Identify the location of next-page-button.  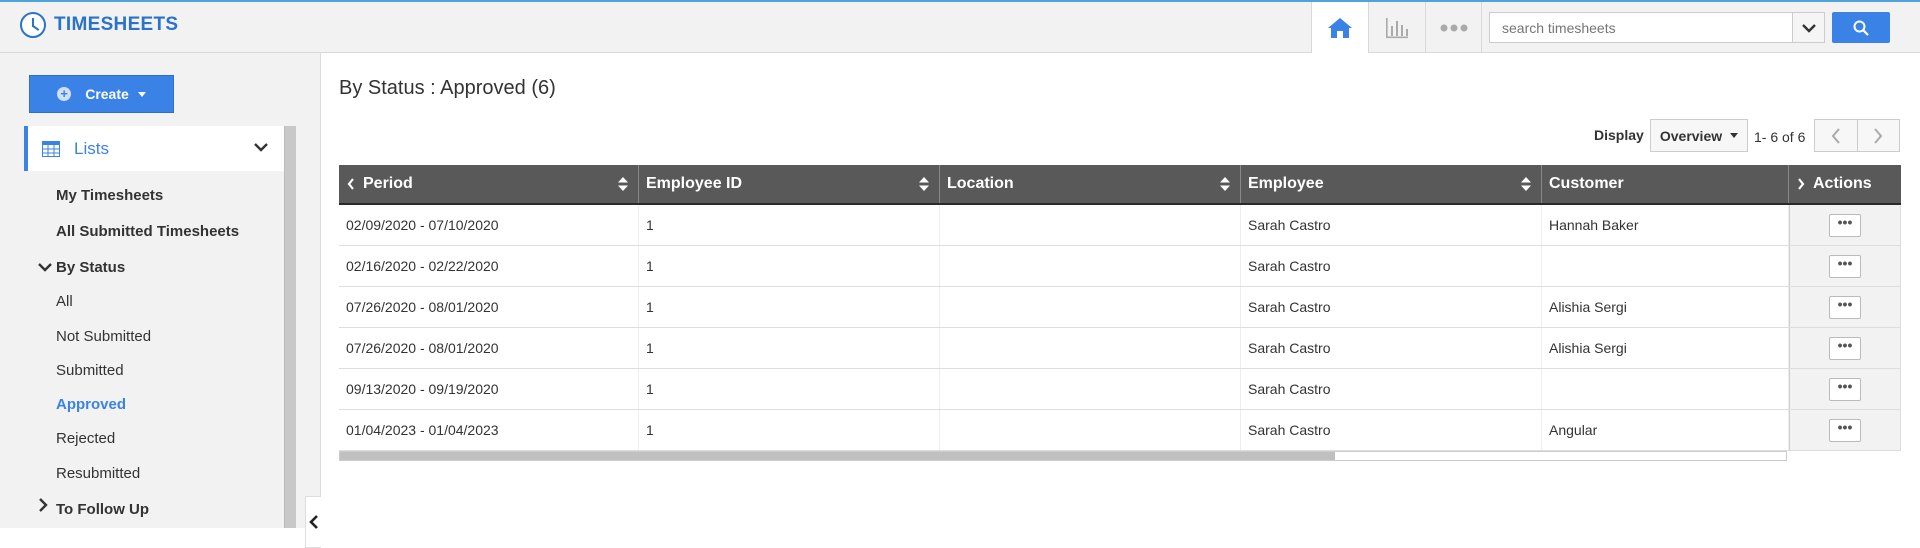
(1879, 135).